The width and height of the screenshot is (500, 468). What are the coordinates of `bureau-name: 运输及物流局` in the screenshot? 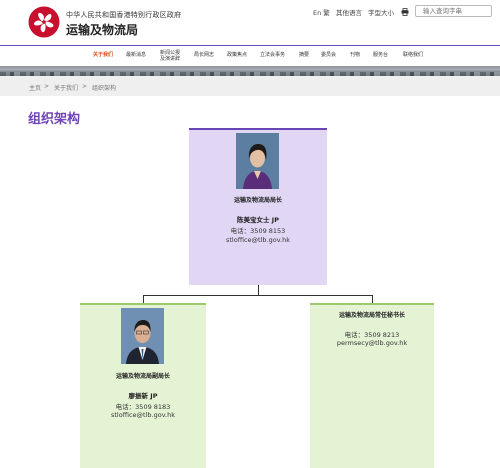 It's located at (102, 29).